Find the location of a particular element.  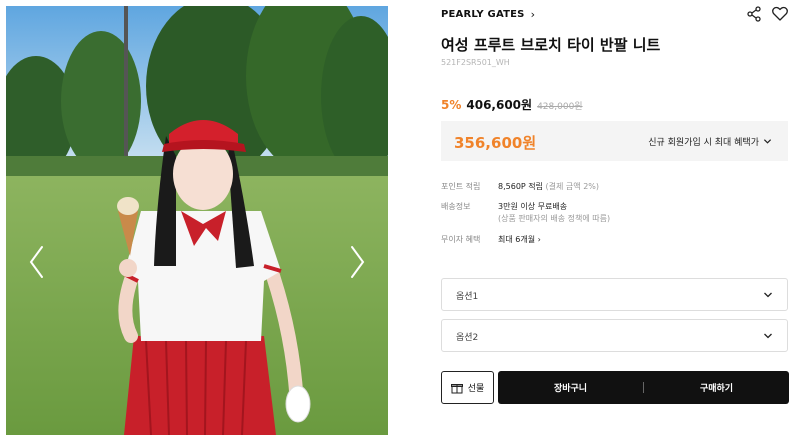

gift-button: 선물 is located at coordinates (467, 387).